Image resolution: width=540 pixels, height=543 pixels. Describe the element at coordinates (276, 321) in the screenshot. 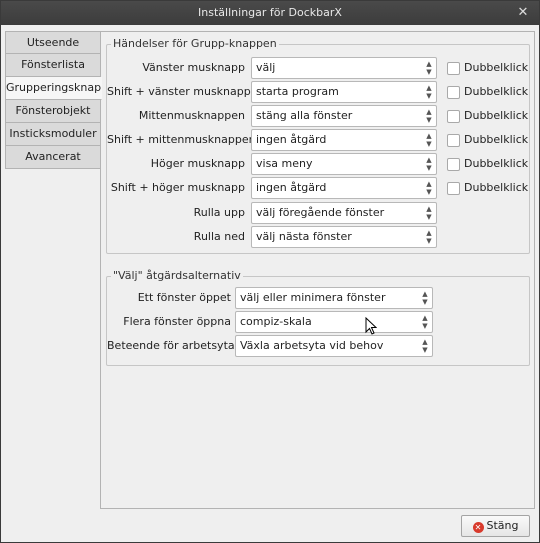

I see `combo-value: compiz-skala` at that location.